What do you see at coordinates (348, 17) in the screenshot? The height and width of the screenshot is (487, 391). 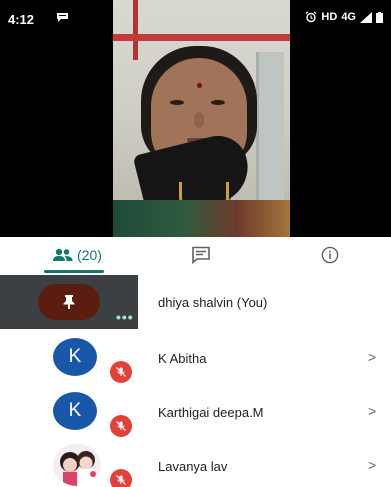 I see `network-type: 4G` at bounding box center [348, 17].